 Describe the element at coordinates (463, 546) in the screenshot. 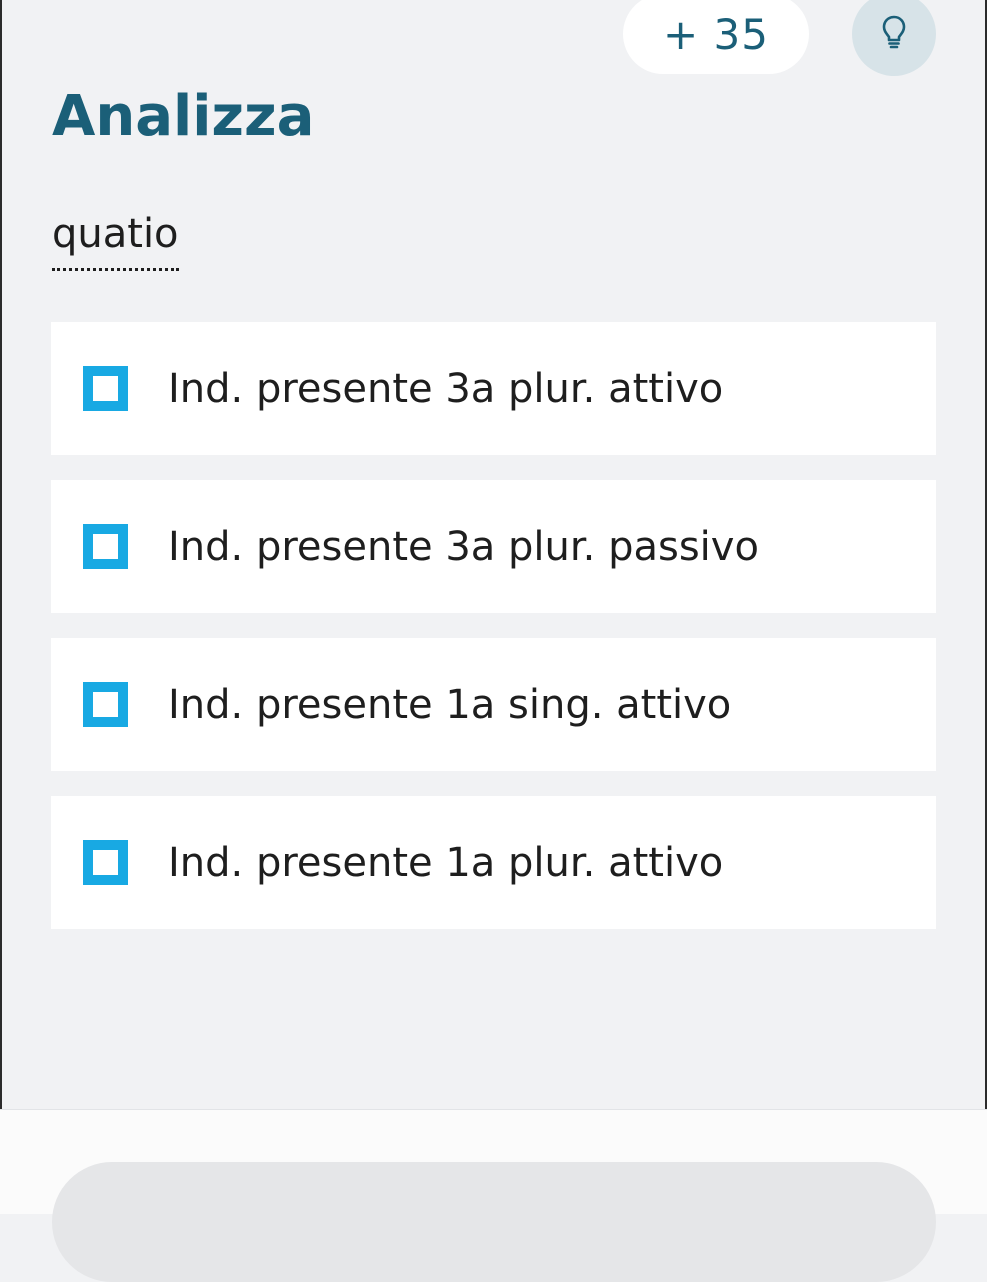

I see `option-label: Ind. presente 3a plur. passivo` at that location.